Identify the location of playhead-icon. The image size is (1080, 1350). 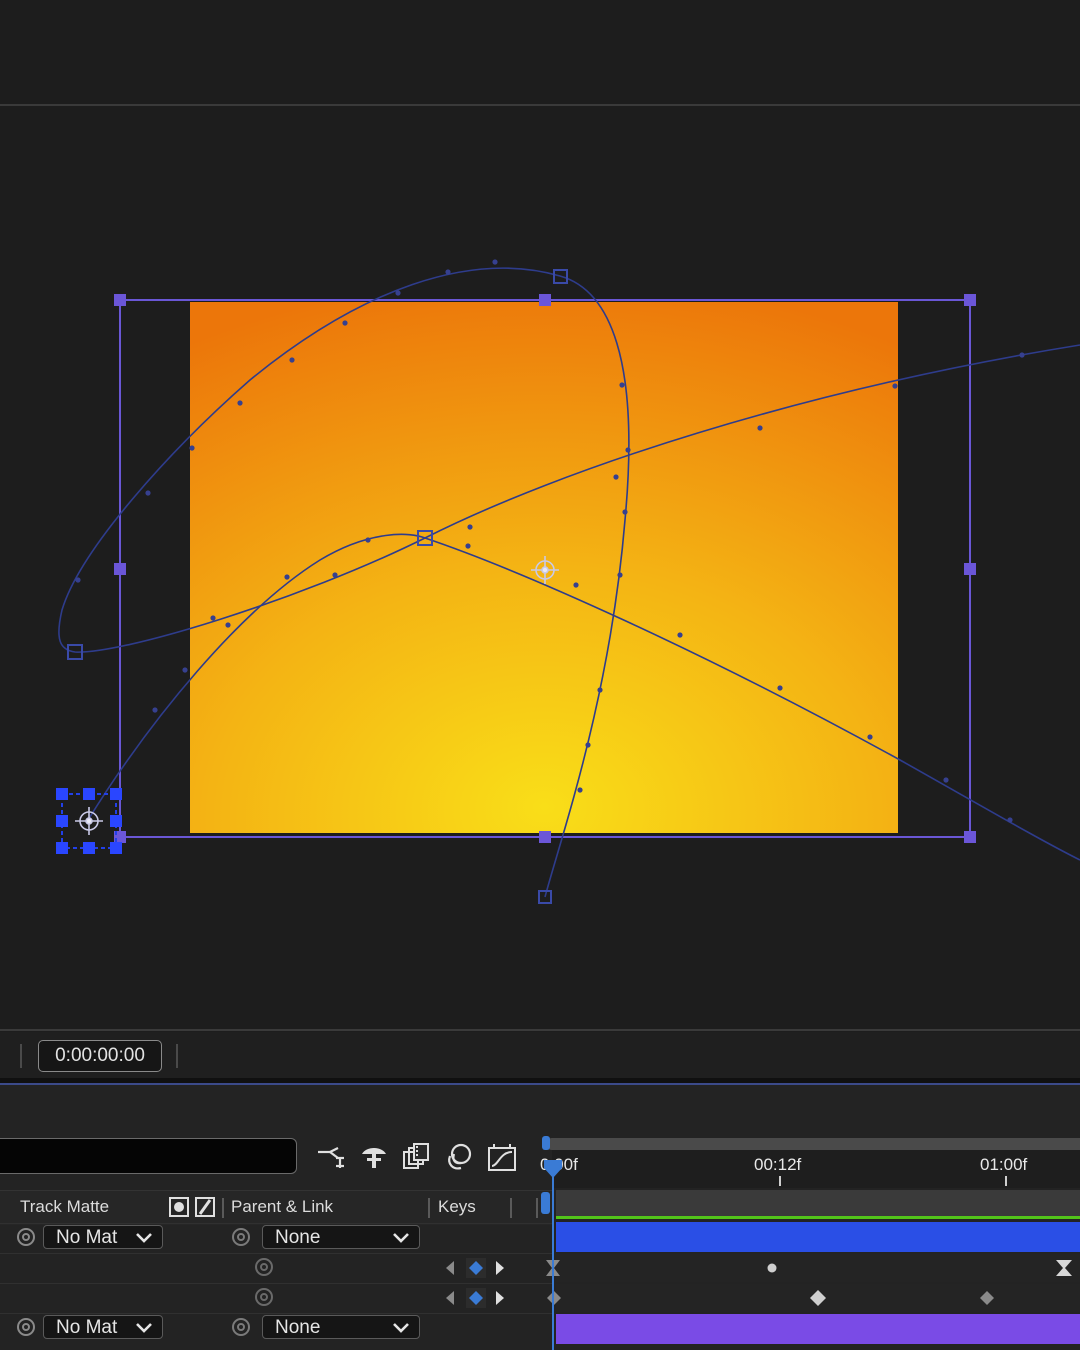
(553, 1160).